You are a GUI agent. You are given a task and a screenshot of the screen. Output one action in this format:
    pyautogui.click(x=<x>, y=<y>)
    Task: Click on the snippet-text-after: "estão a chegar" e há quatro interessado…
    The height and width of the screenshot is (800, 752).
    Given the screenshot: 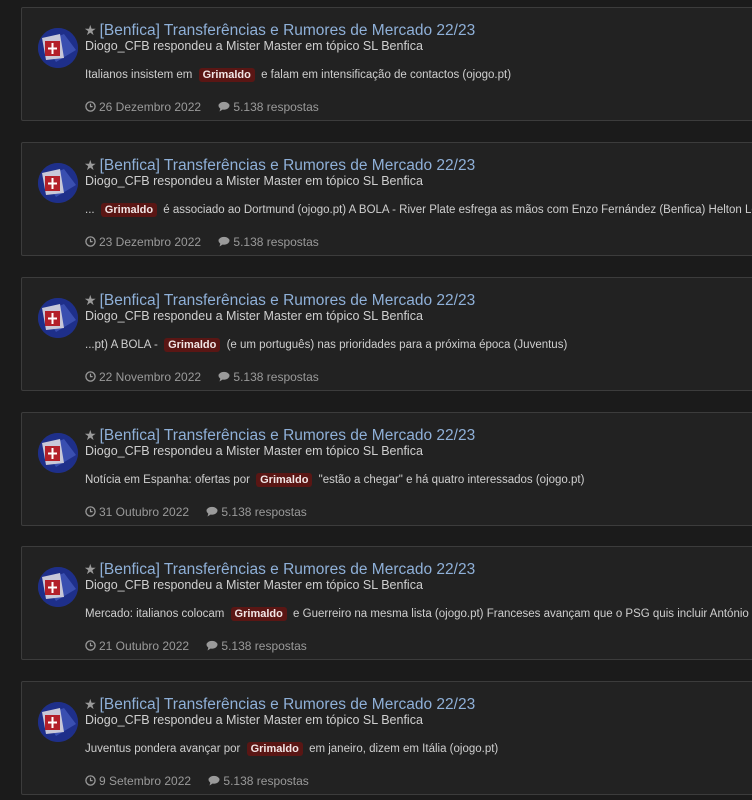 What is the action you would take?
    pyautogui.click(x=451, y=480)
    